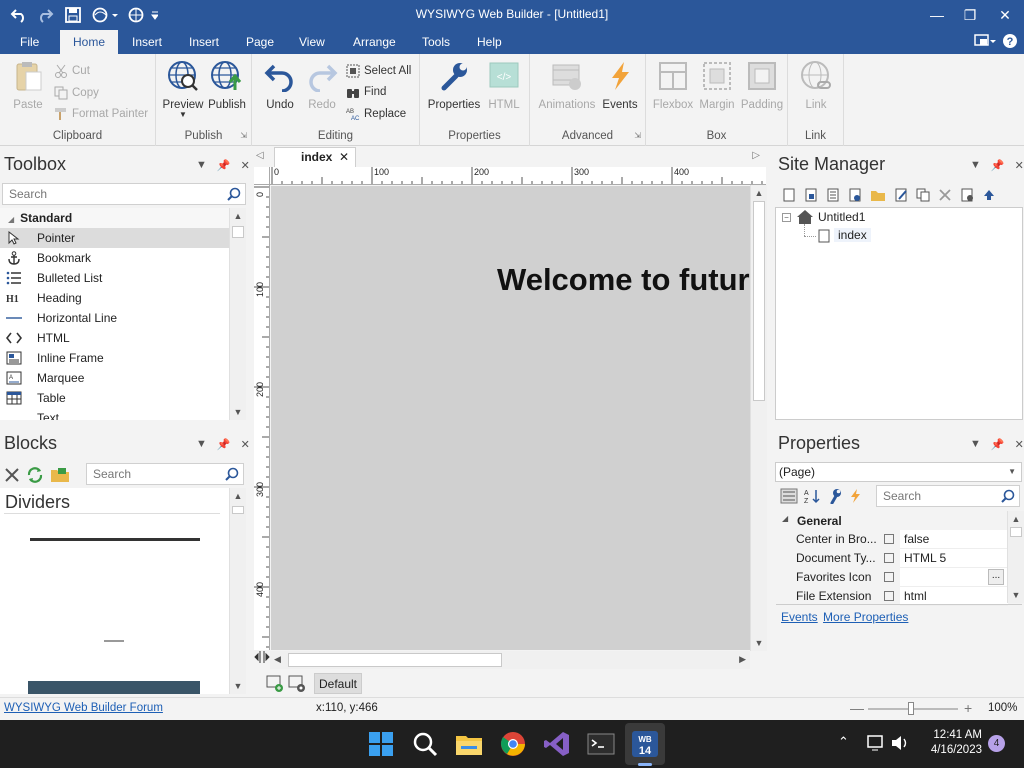 The width and height of the screenshot is (1024, 768). What do you see at coordinates (967, 195) in the screenshot?
I see `page-properties-icon` at bounding box center [967, 195].